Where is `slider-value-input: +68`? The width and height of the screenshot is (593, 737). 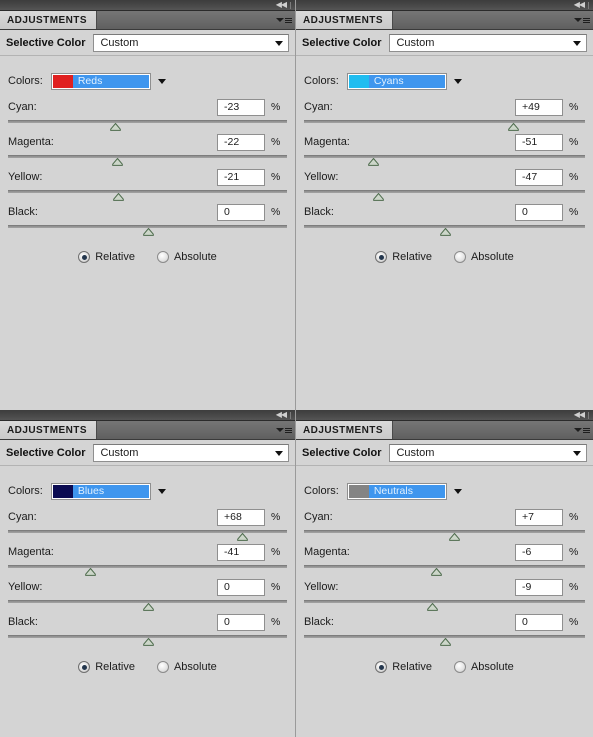 slider-value-input: +68 is located at coordinates (241, 517).